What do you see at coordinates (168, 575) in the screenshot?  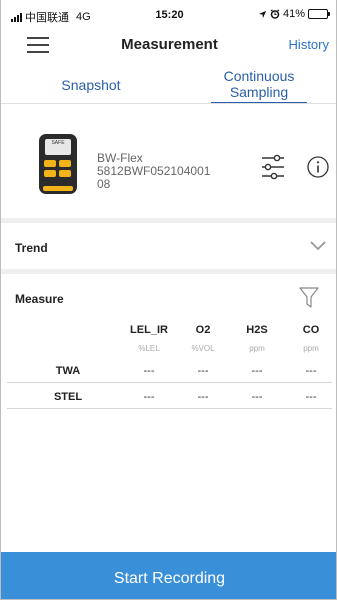 I see `start-recording-button: Start Recording` at bounding box center [168, 575].